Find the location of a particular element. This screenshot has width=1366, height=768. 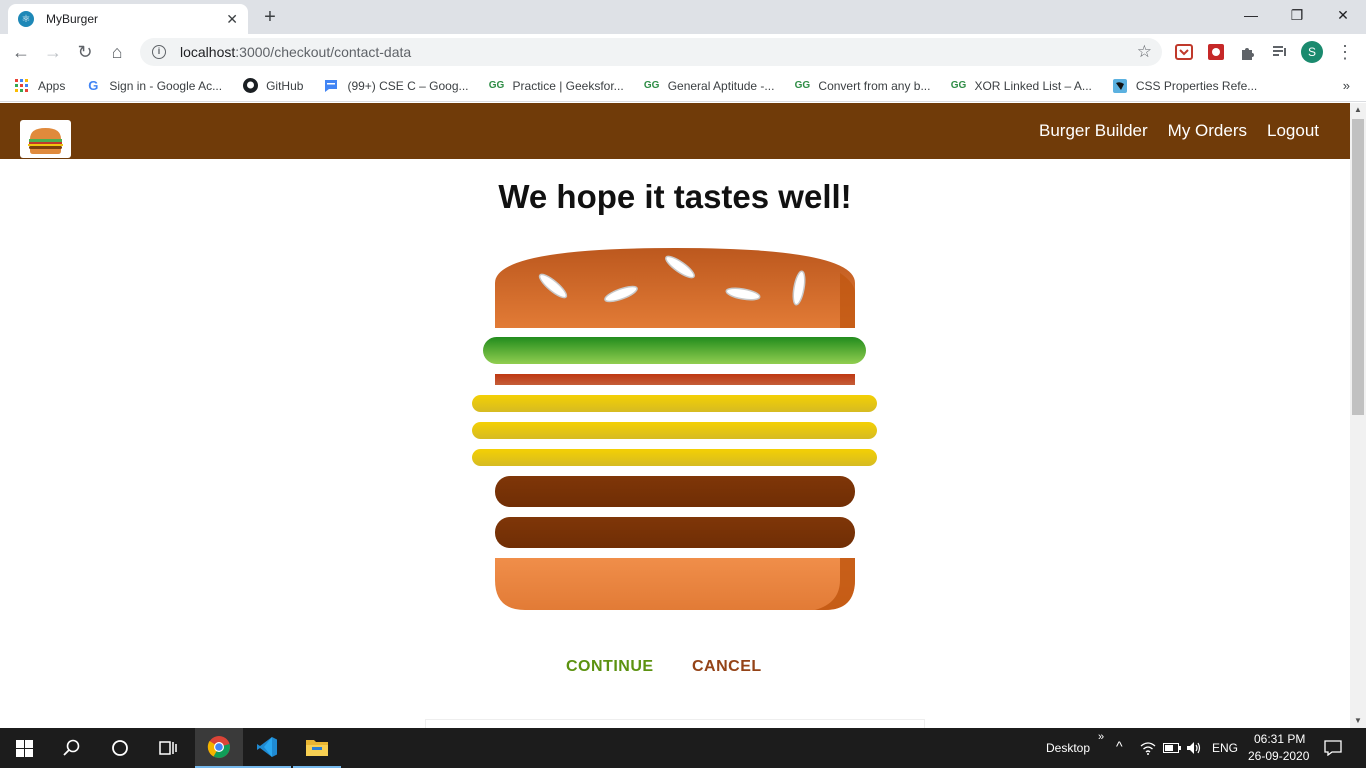

scroll-thumb is located at coordinates (1358, 267).